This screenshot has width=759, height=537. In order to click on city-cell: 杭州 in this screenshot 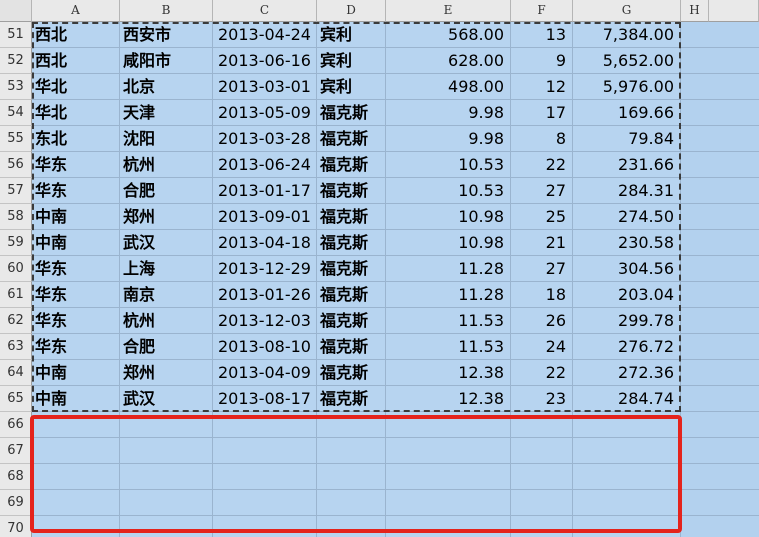, I will do `click(166, 321)`.